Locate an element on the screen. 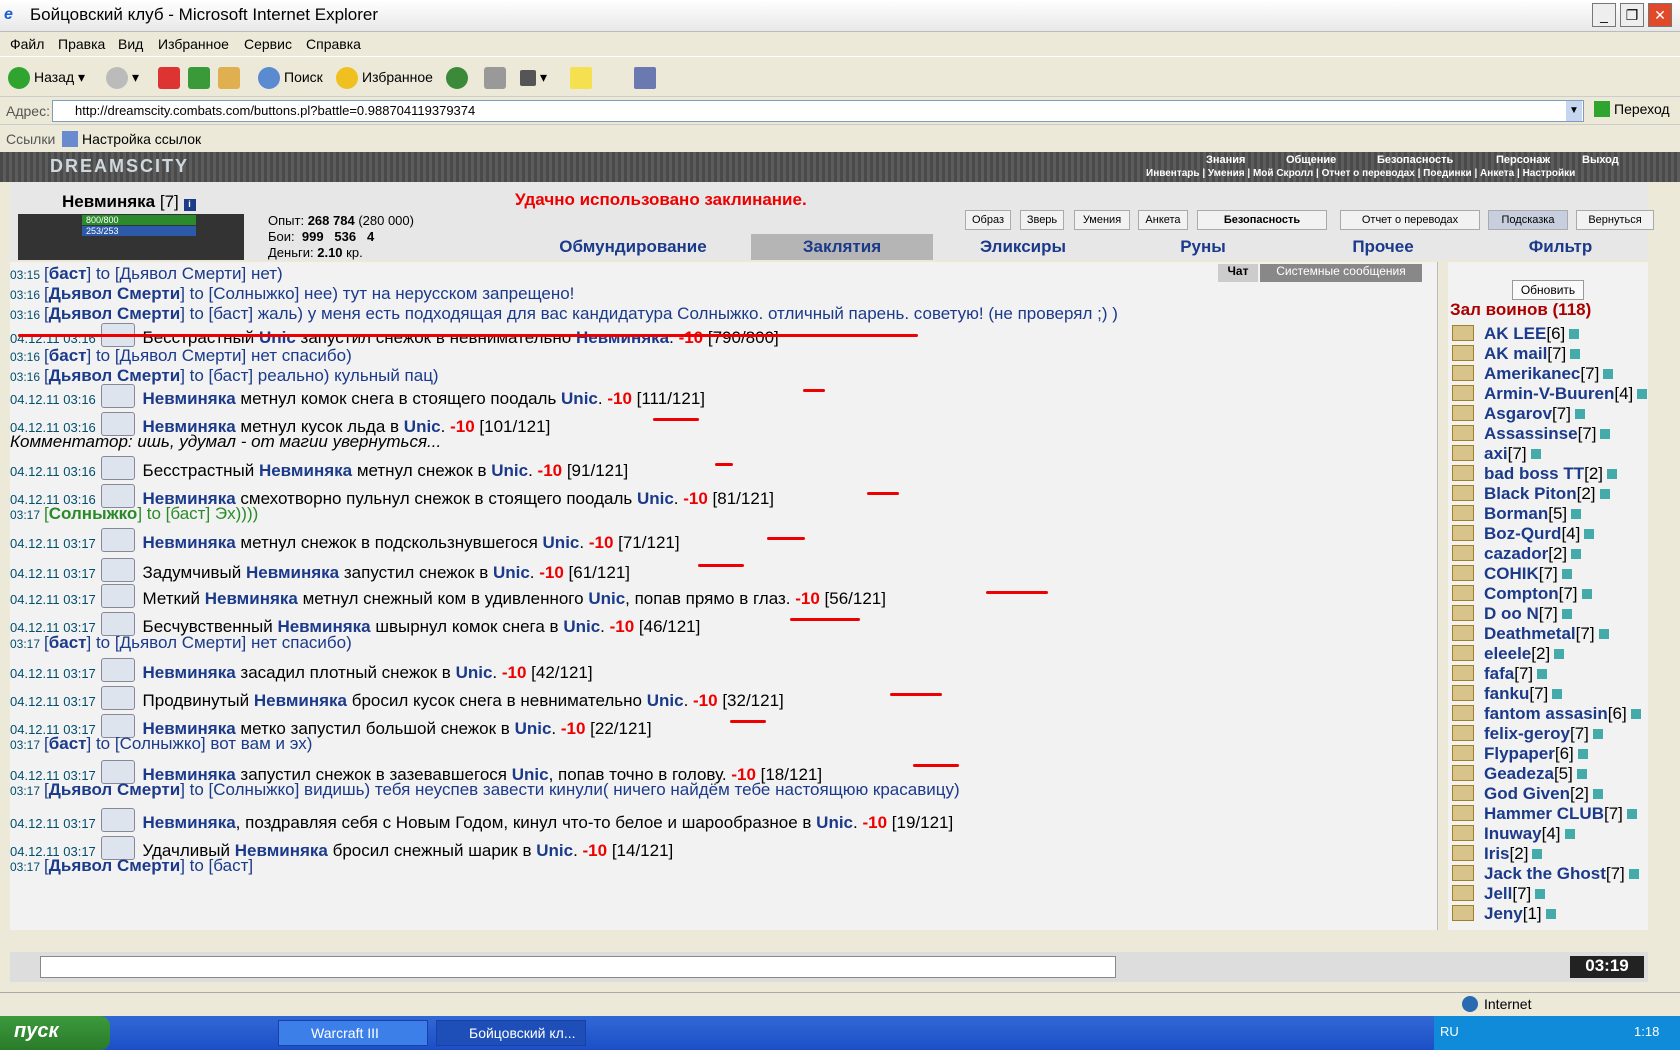  nav-knowledge: Знания is located at coordinates (1225, 160).